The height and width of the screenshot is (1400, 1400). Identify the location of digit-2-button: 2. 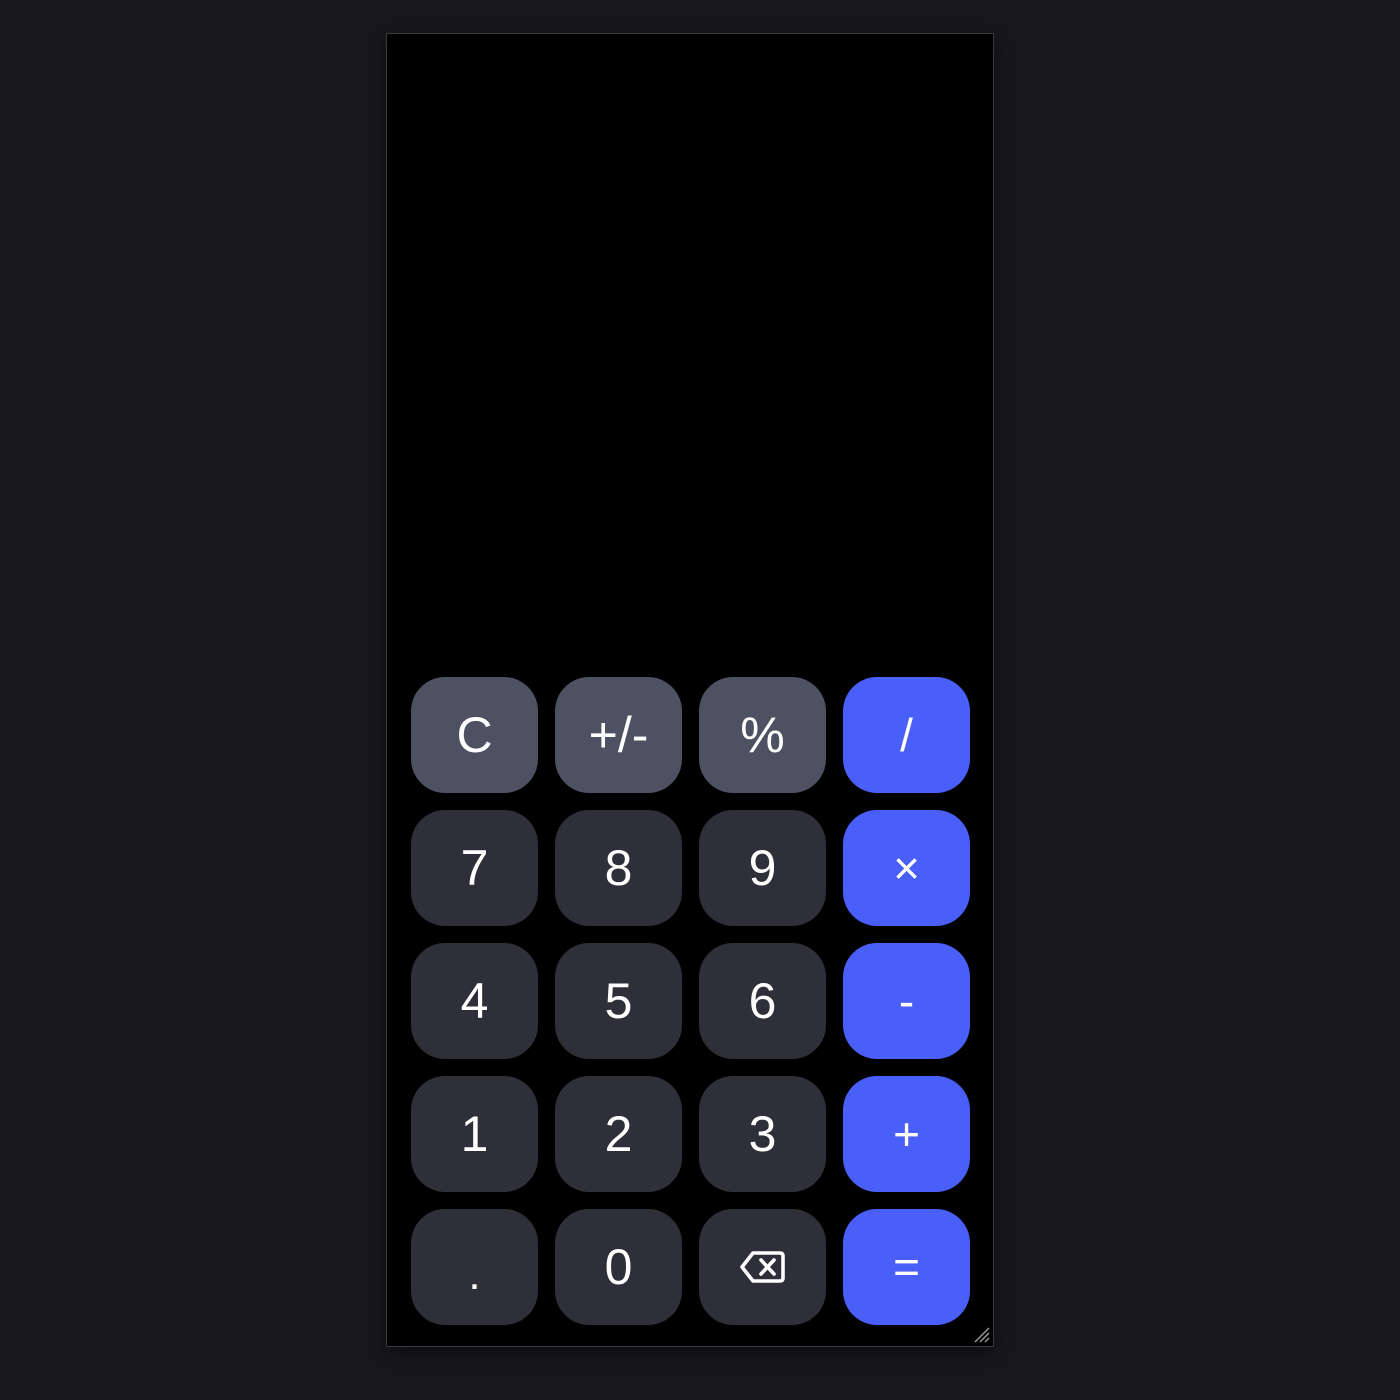
(618, 1134).